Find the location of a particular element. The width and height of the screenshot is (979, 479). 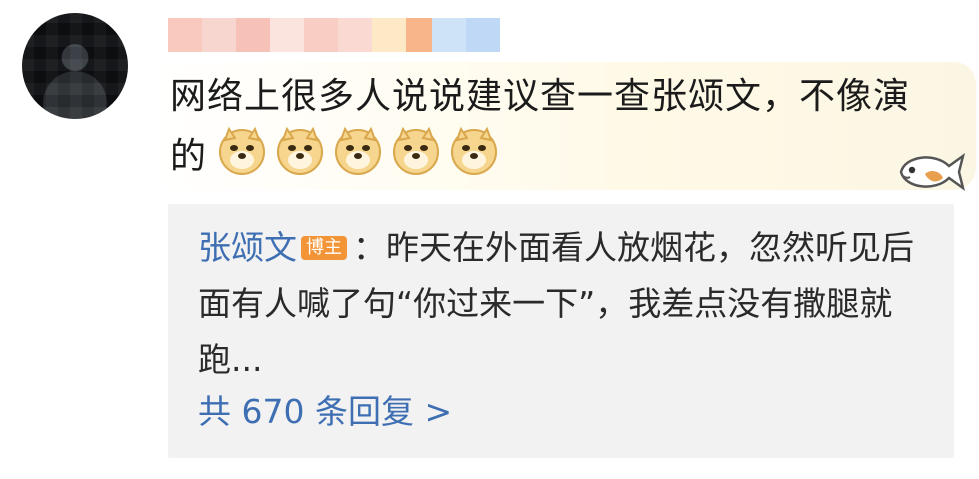

fish-decoration-icon is located at coordinates (932, 172).